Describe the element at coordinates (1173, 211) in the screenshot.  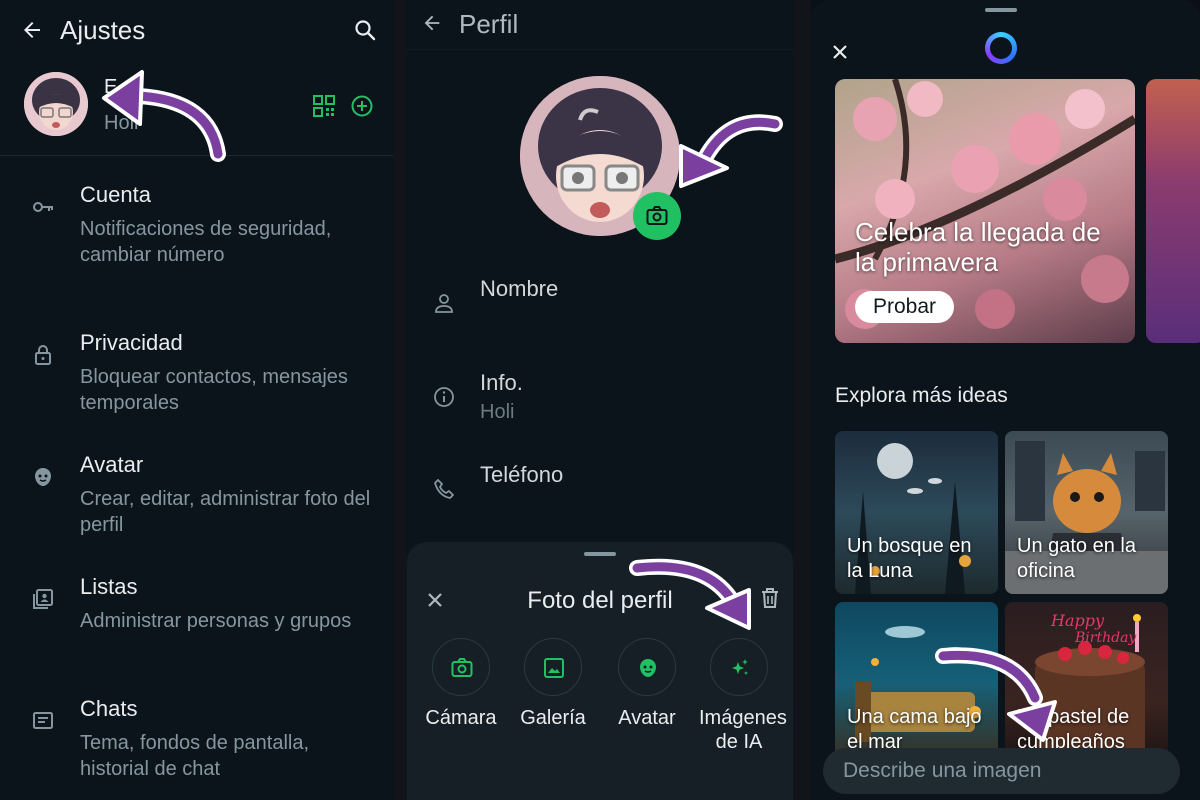
I see `next-card` at that location.